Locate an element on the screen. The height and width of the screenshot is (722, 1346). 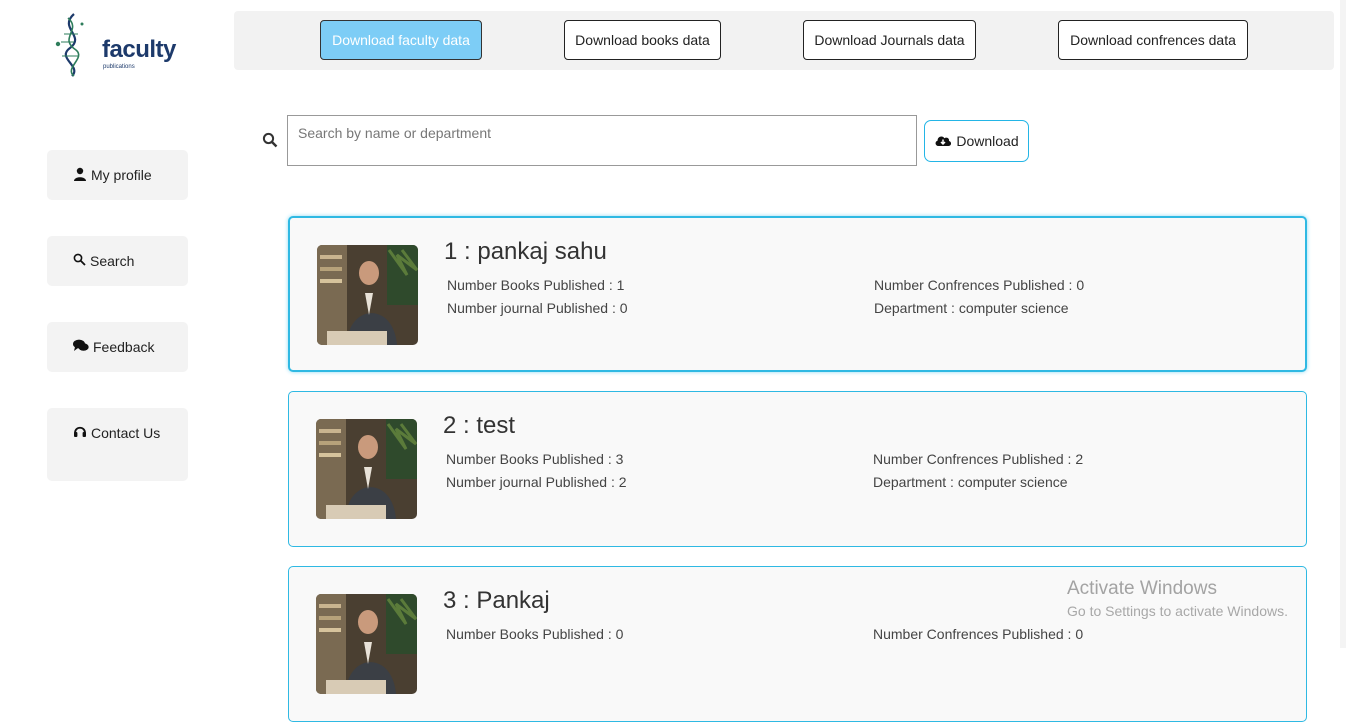
search-input is located at coordinates (602, 140).